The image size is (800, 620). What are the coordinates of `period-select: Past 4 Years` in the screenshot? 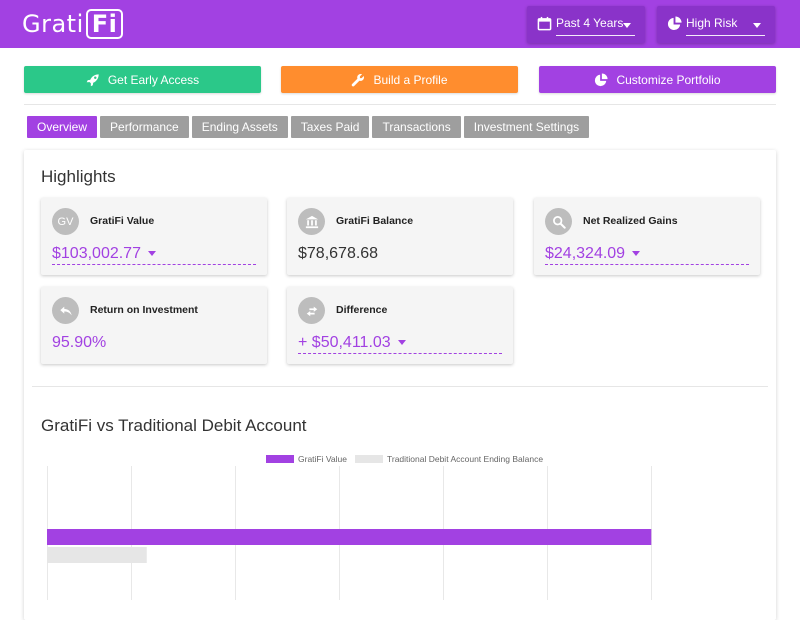 It's located at (586, 24).